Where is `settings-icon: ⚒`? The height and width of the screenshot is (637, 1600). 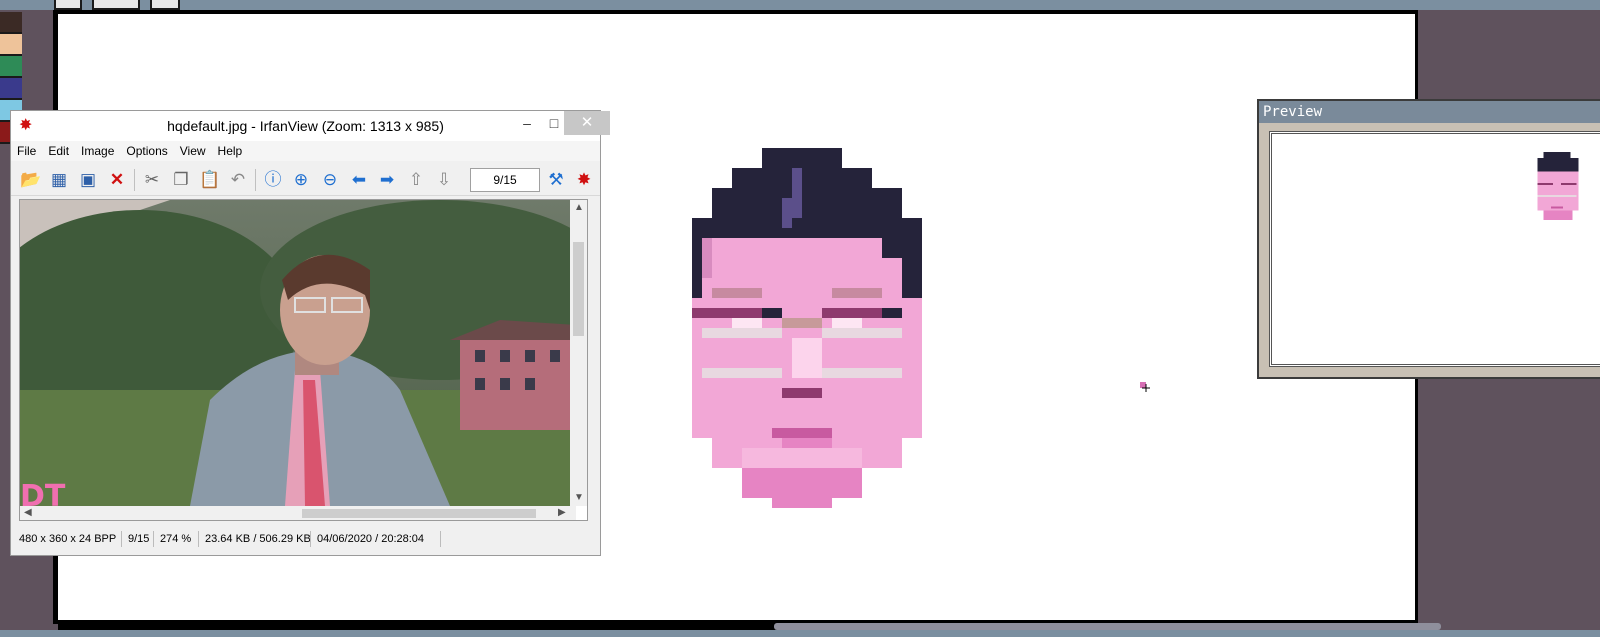
settings-icon: ⚒ is located at coordinates (556, 180).